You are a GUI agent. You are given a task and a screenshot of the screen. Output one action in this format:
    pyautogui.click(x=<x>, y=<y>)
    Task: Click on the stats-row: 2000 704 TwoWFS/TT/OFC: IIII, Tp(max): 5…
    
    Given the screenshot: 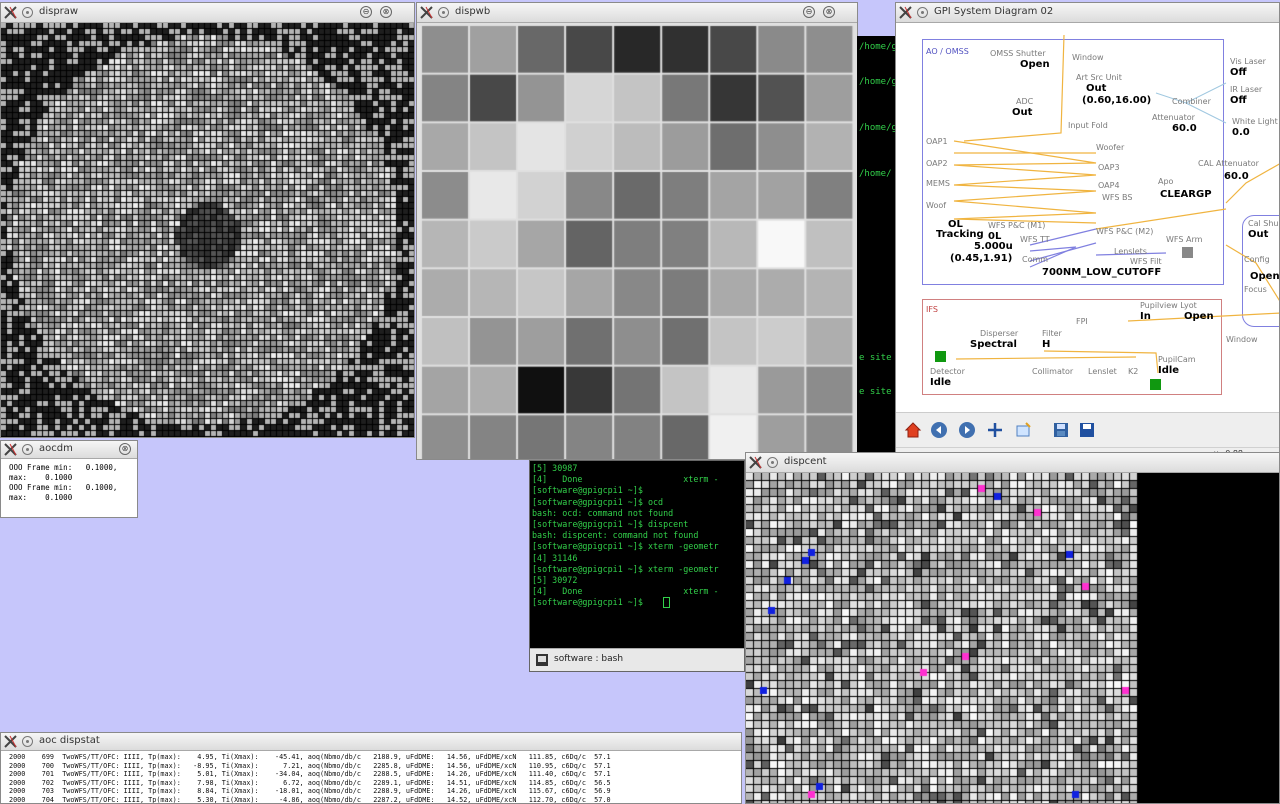 What is the action you would take?
    pyautogui.click(x=310, y=799)
    